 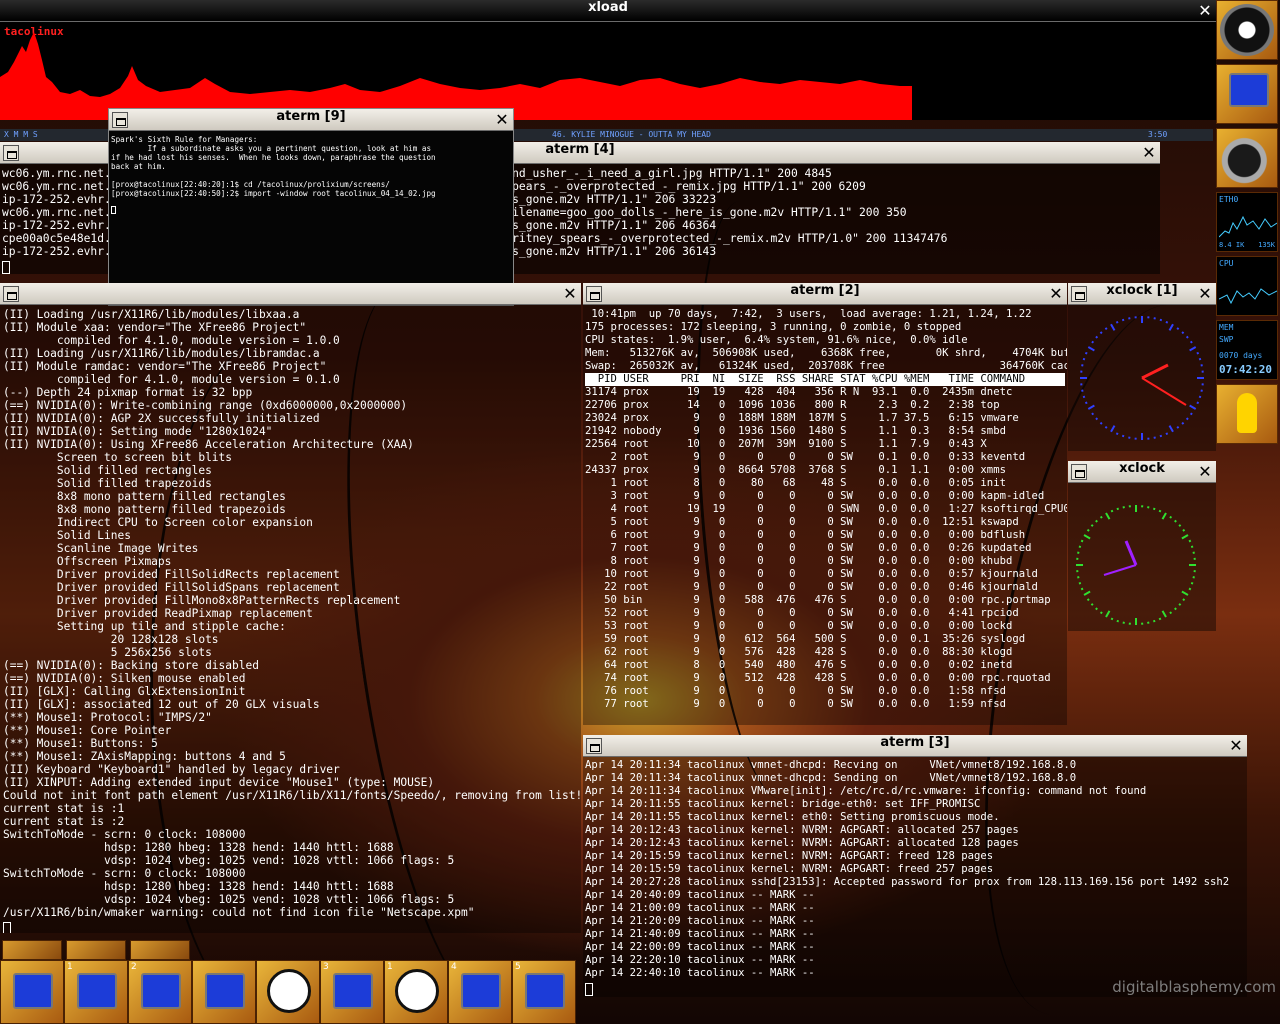 What do you see at coordinates (808, 483) in the screenshot?
I see `terminal-line: 1 root 8 0 80 68 48 S 0.0 0.0 0:05 init` at bounding box center [808, 483].